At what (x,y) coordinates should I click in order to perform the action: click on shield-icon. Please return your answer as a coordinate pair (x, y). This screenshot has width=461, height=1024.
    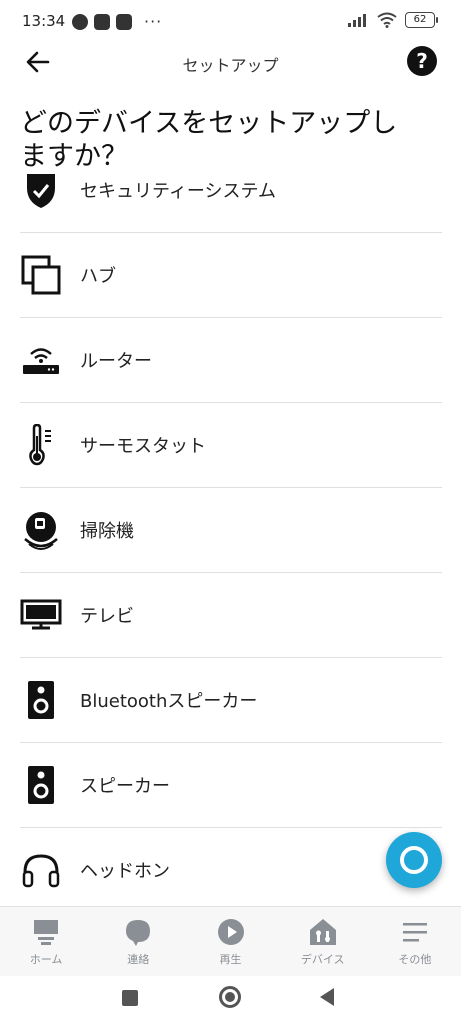
    Looking at the image, I should click on (41, 191).